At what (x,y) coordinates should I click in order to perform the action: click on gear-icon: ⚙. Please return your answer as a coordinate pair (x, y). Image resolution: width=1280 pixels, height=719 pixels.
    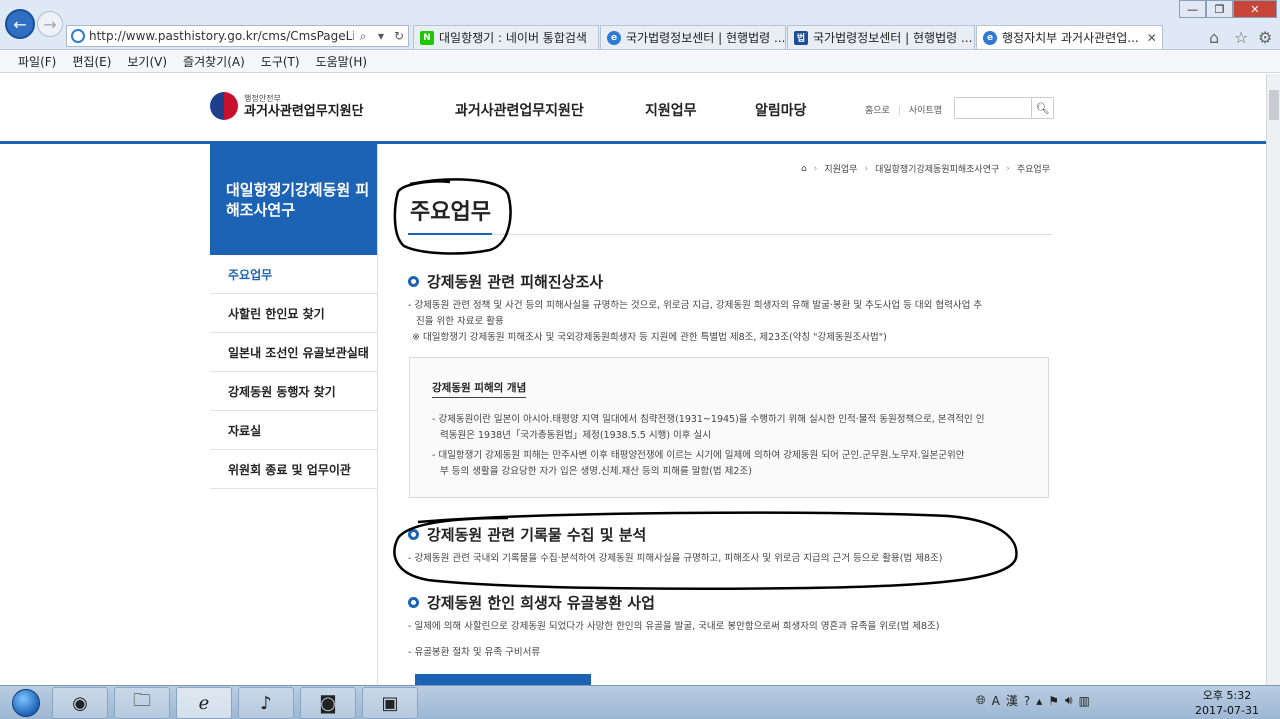
    Looking at the image, I should click on (1265, 37).